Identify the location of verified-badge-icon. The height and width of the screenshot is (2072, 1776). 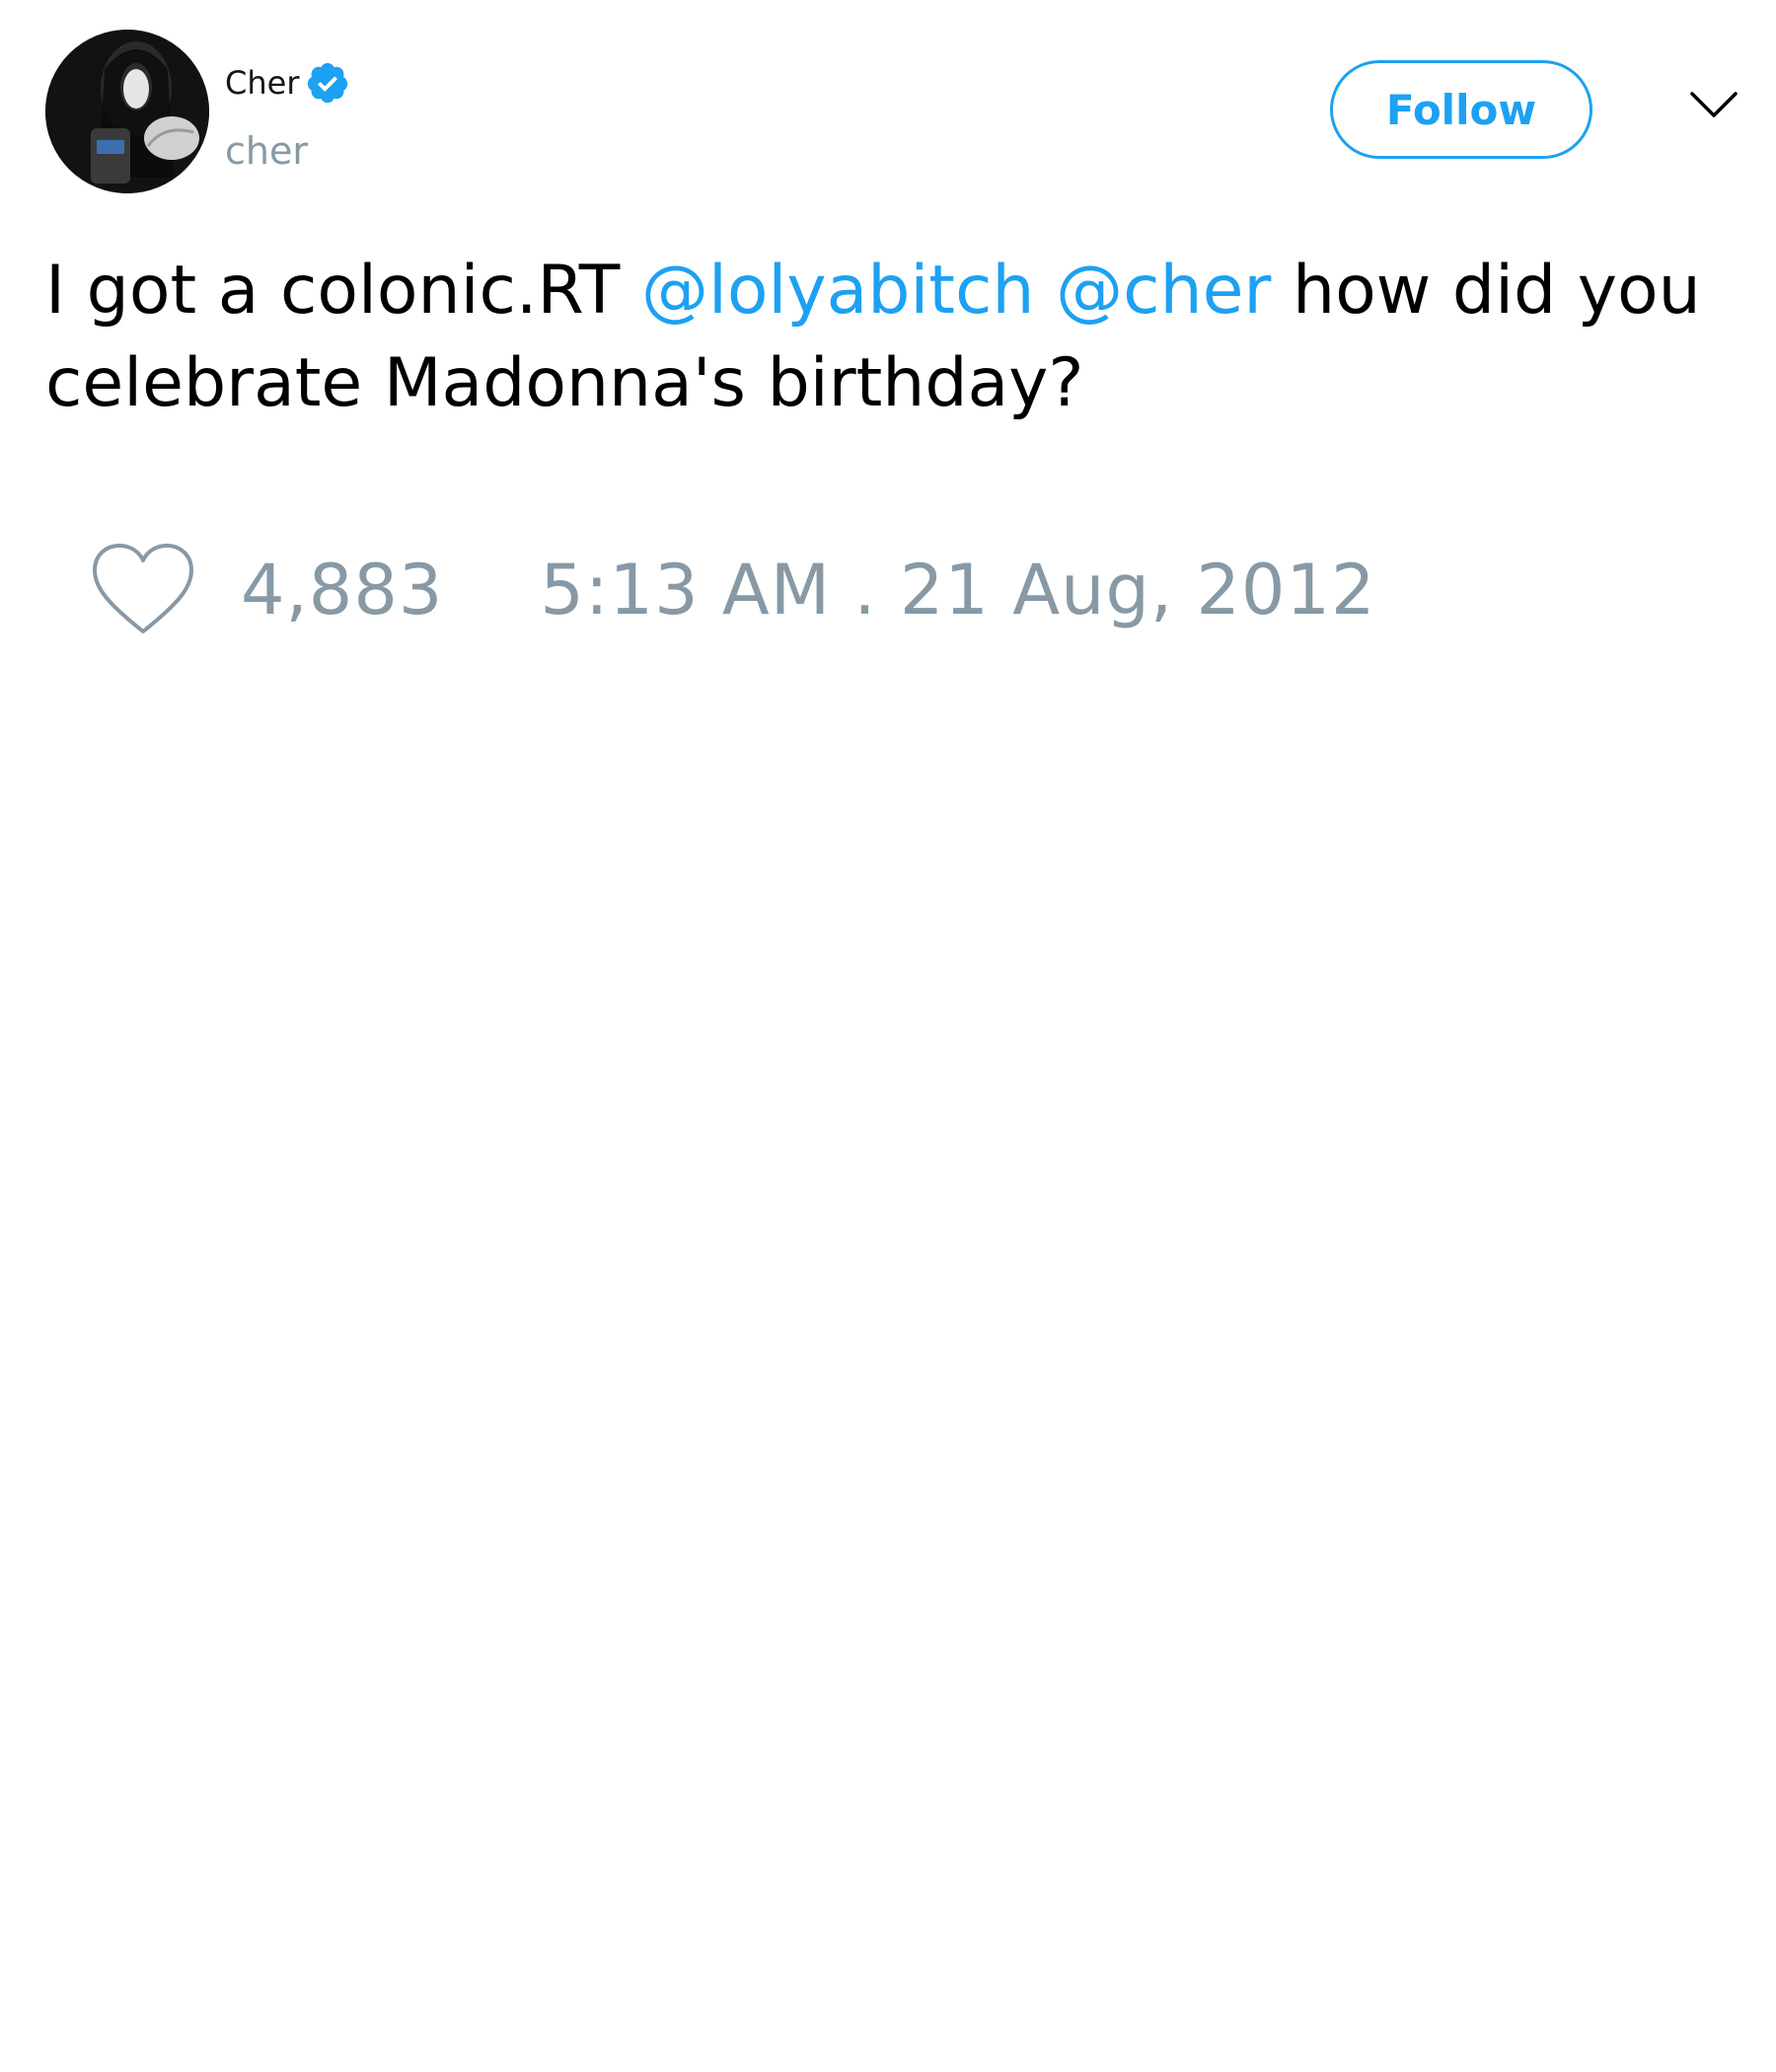
(328, 83).